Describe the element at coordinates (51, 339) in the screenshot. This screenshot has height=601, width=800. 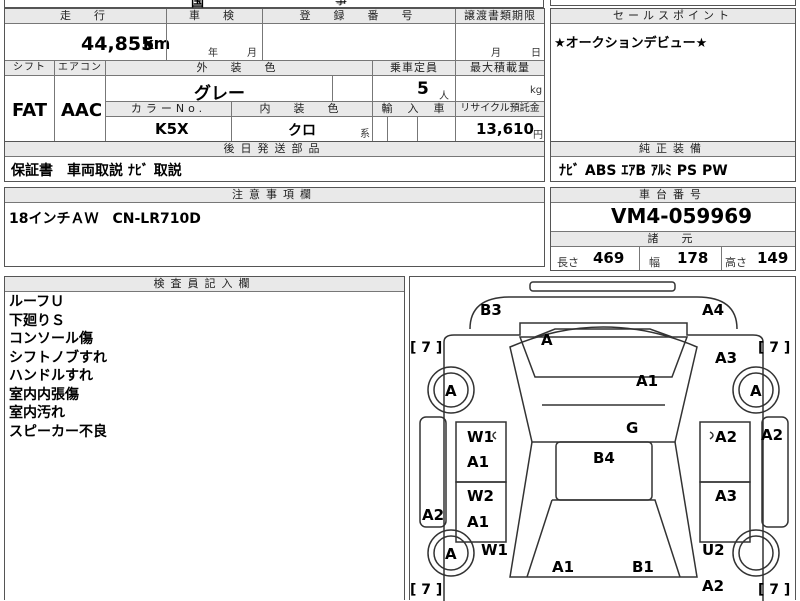
I see `inspector-line: コンソール傷` at that location.